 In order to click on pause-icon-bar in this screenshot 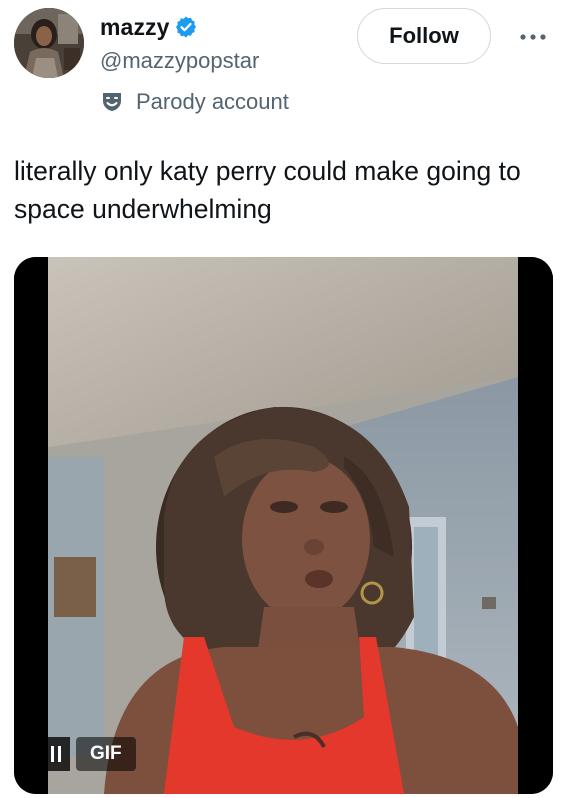, I will do `click(59, 754)`.